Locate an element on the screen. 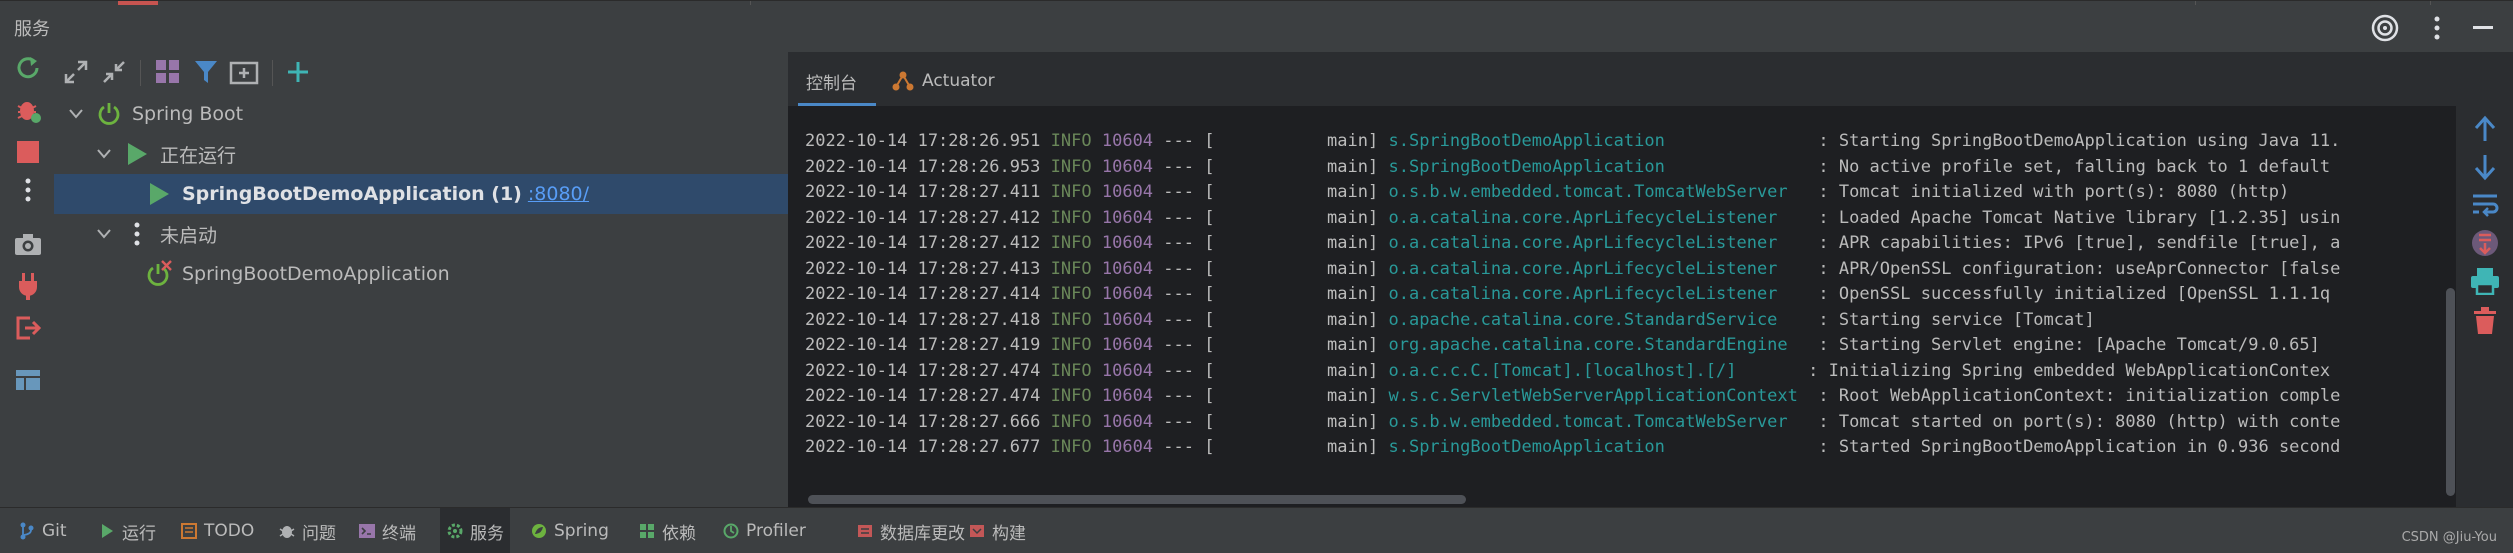  soft-wrap-icon is located at coordinates (2485, 205).